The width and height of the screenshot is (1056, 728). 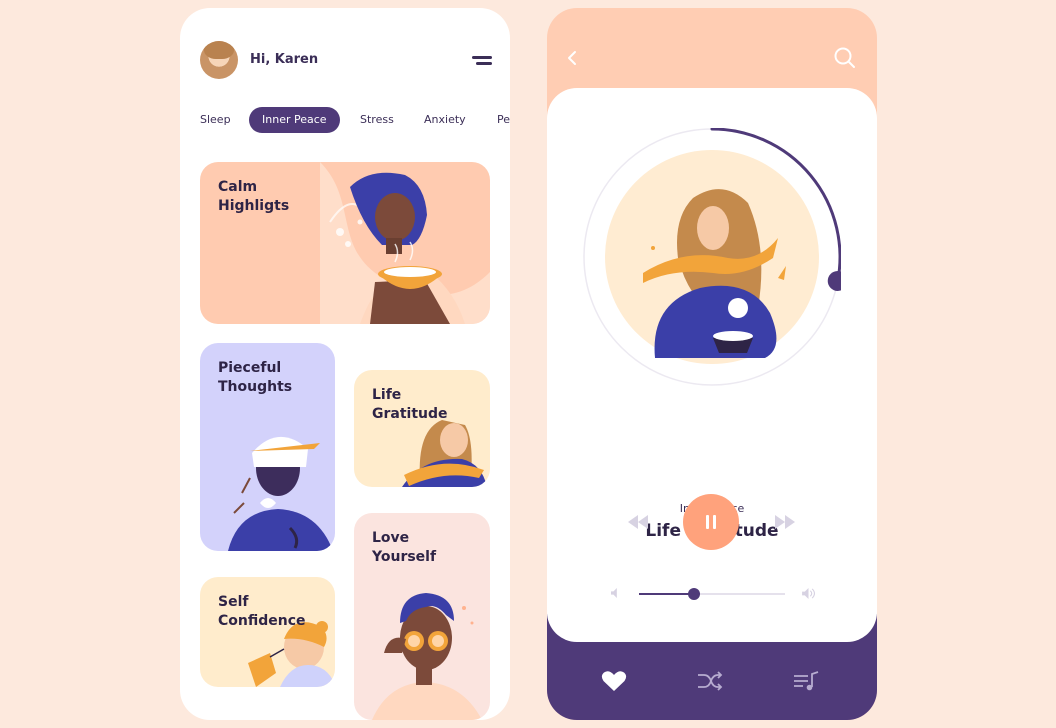 I want to click on chevron-left-icon, so click(x=573, y=58).